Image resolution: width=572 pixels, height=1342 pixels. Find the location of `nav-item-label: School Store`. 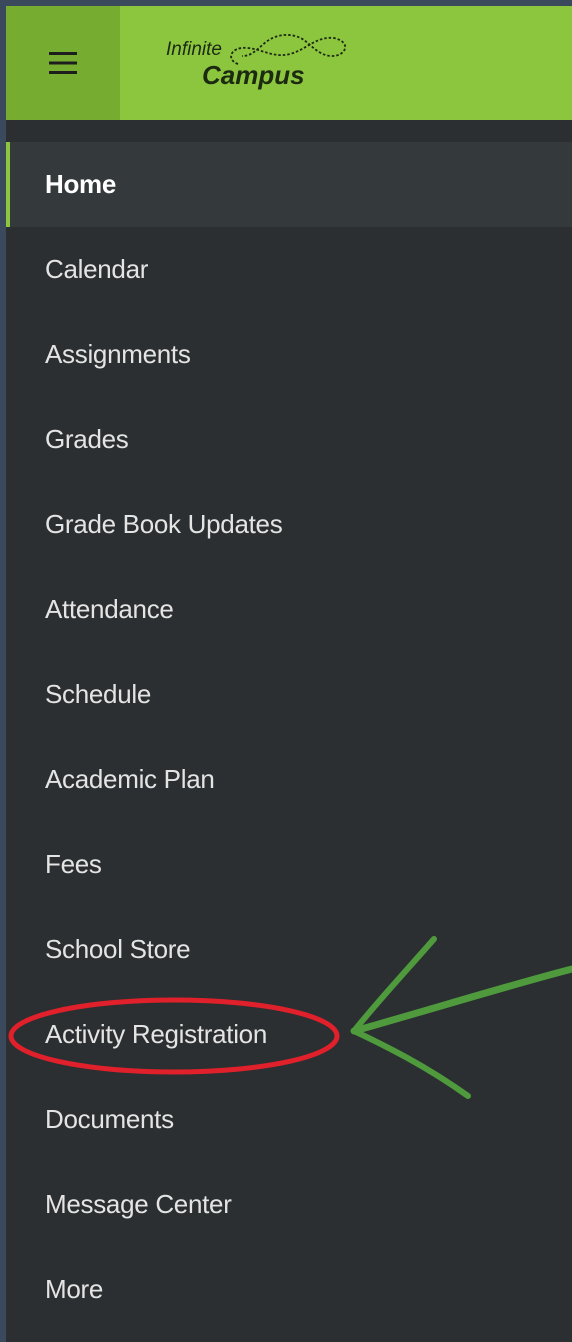

nav-item-label: School Store is located at coordinates (118, 949).